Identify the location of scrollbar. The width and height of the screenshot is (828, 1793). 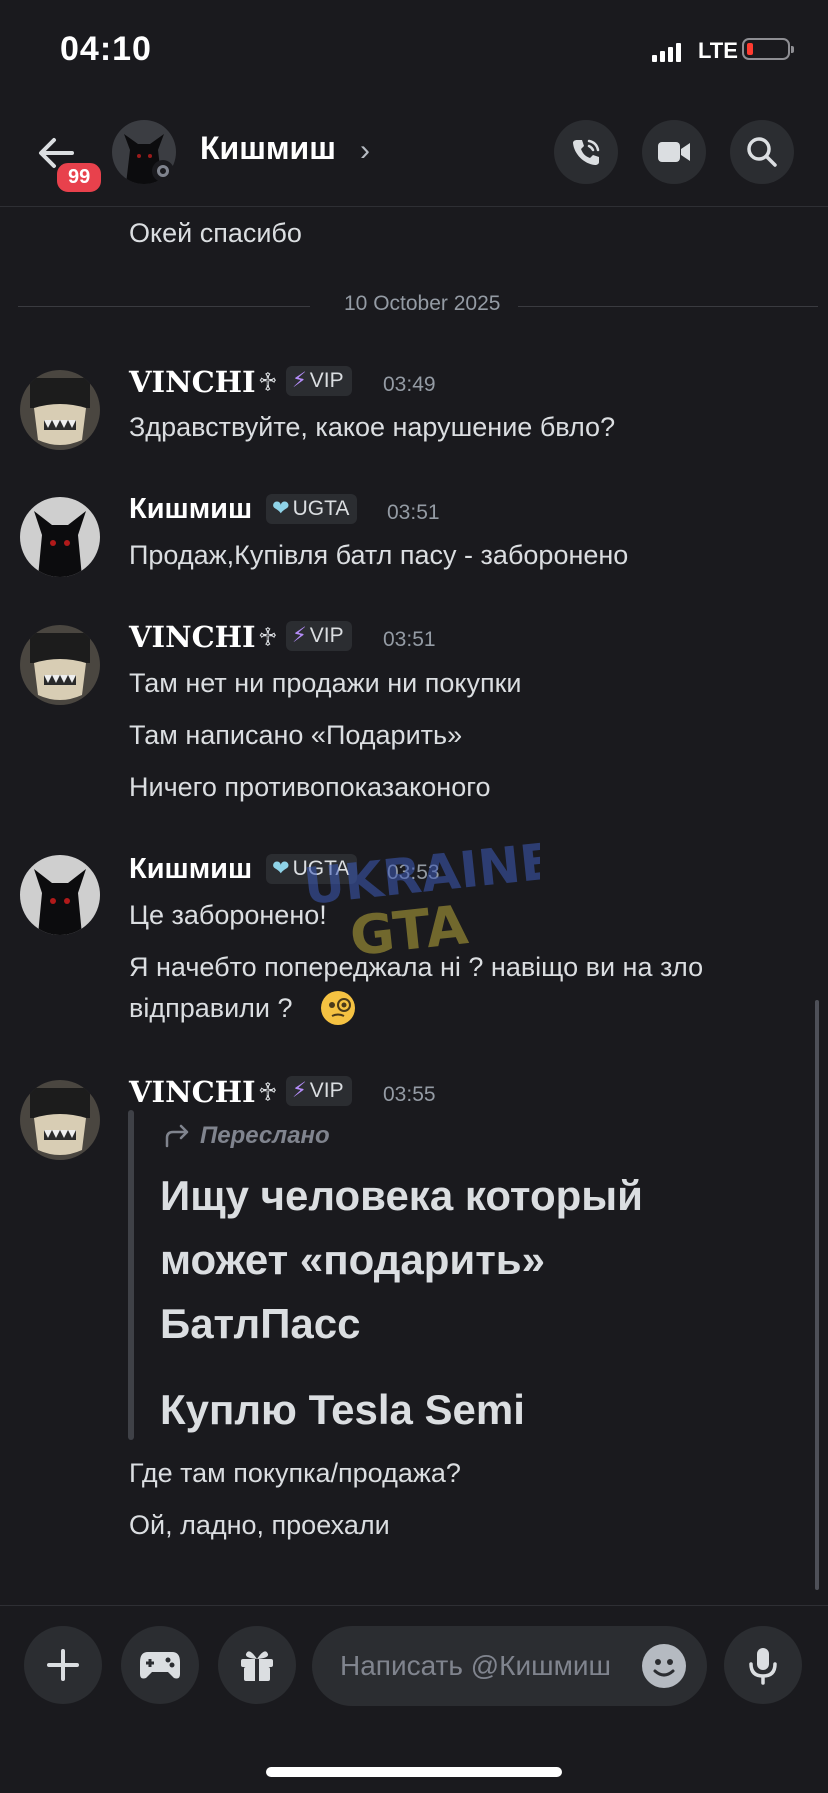
(817, 1295).